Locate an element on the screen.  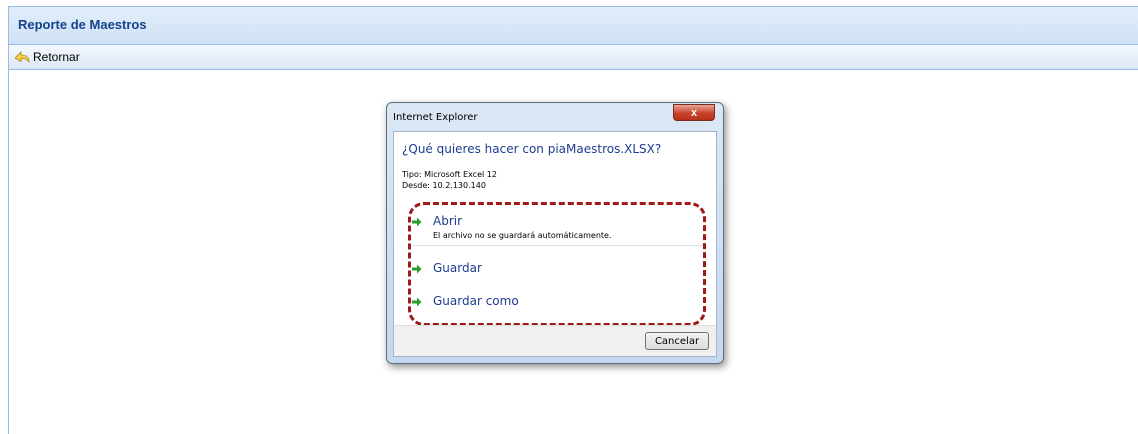
close-button: x is located at coordinates (694, 112).